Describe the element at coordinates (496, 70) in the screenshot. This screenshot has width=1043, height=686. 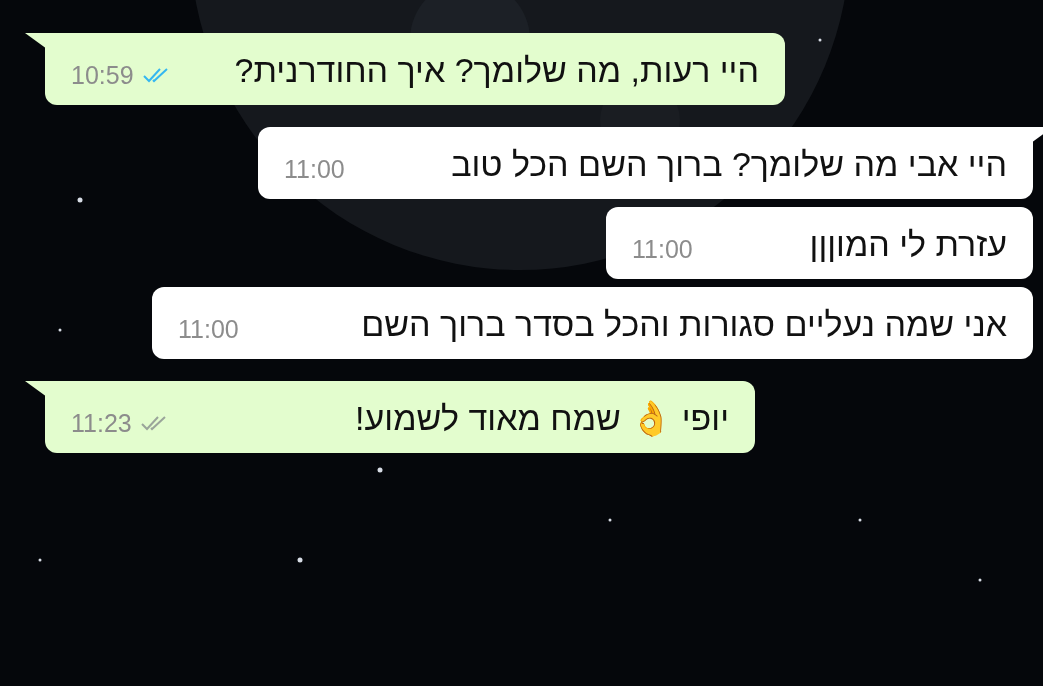
I see `message-text: היי רעות, מה שלומך? איך החודרנית?` at that location.